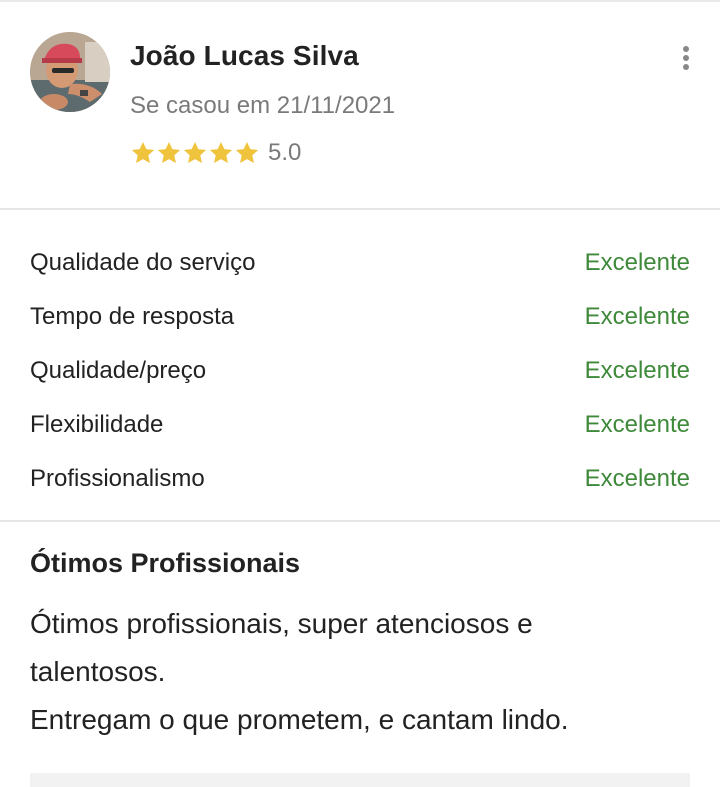 The height and width of the screenshot is (787, 720). I want to click on reply-box, so click(360, 780).